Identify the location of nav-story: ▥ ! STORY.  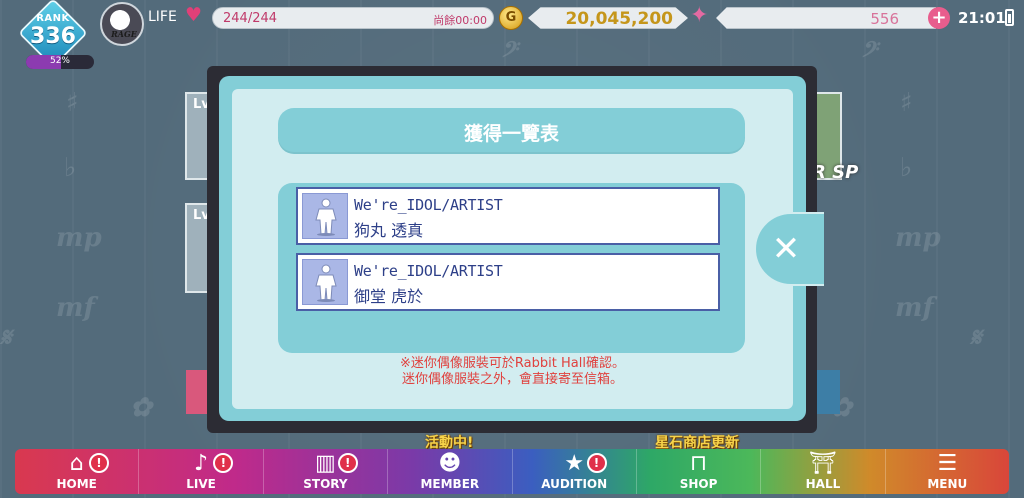
(326, 471).